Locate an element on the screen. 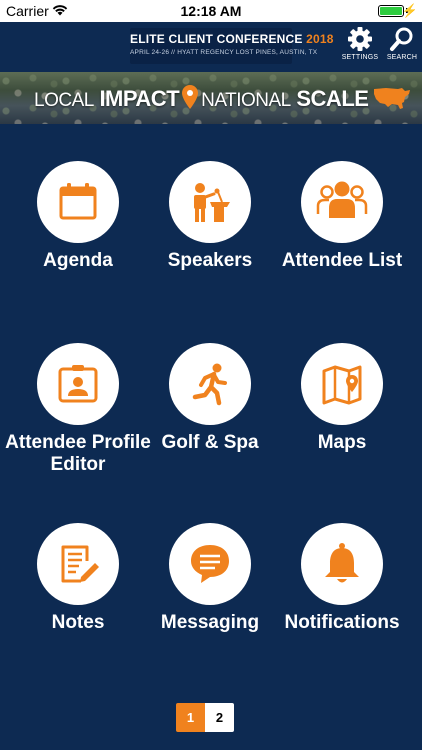  tile-label: Speakers is located at coordinates (210, 260).